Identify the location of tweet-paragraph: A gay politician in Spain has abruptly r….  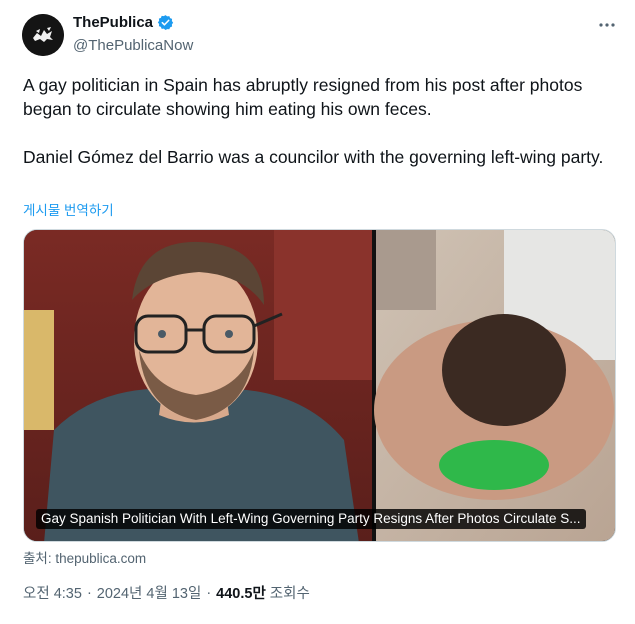
(303, 97).